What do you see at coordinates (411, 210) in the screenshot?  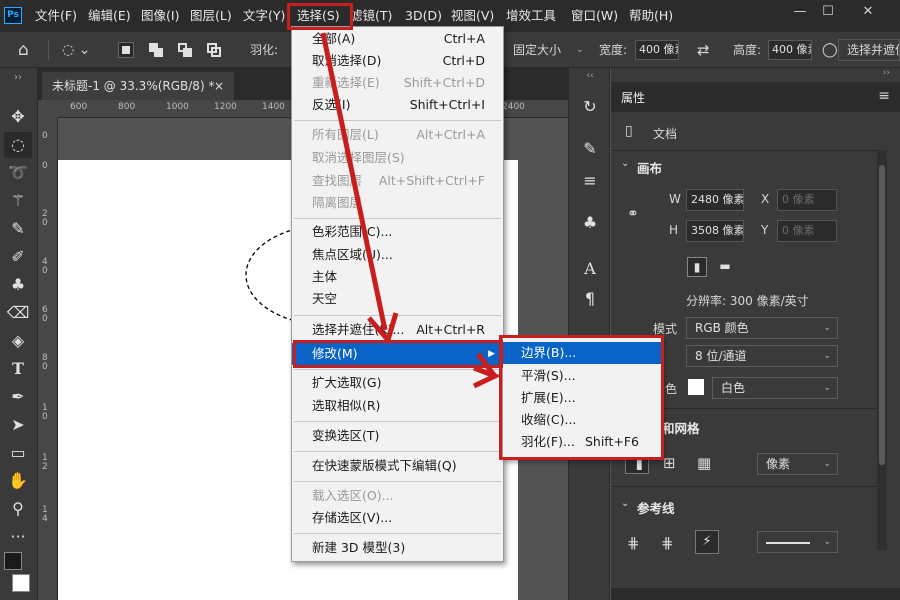 I see `annotation-arrows` at bounding box center [411, 210].